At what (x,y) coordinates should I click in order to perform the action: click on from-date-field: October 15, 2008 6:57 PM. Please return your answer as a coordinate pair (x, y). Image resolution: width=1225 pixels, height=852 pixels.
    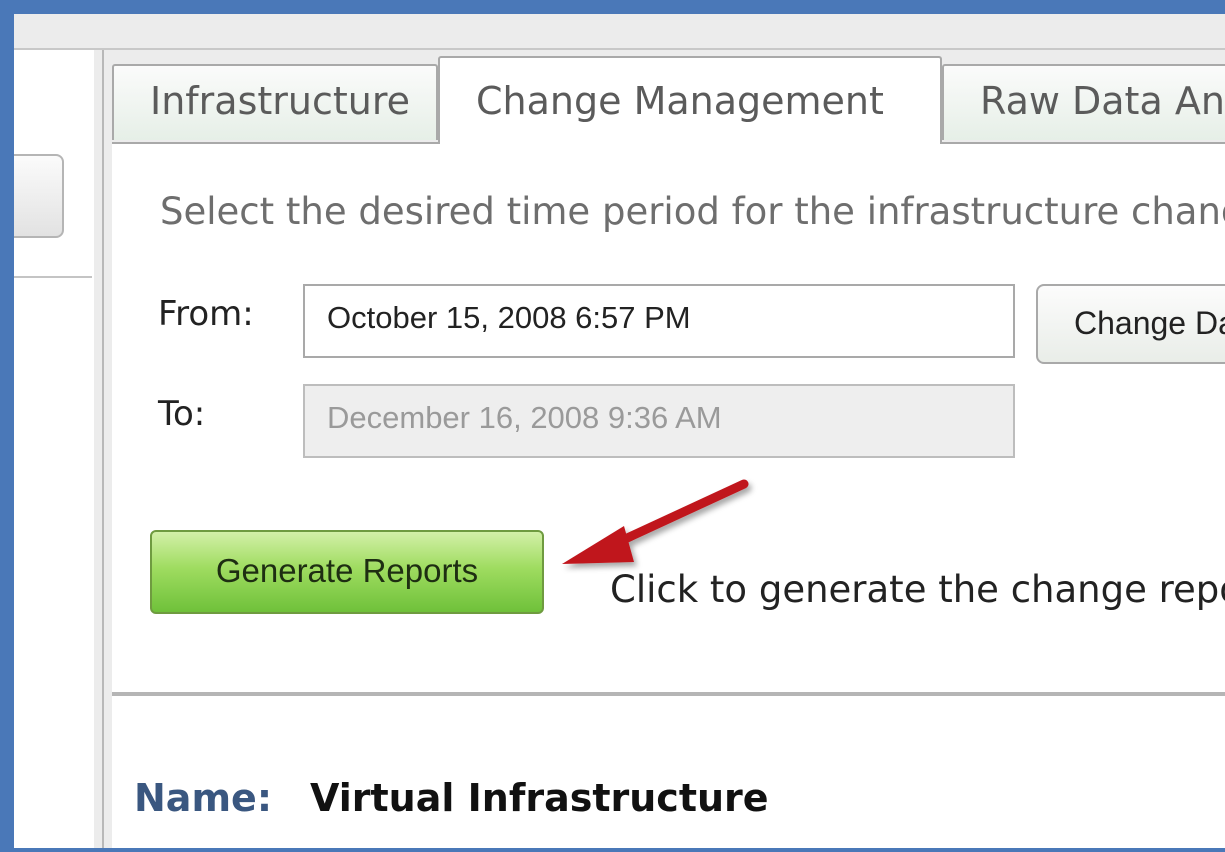
    Looking at the image, I should click on (659, 321).